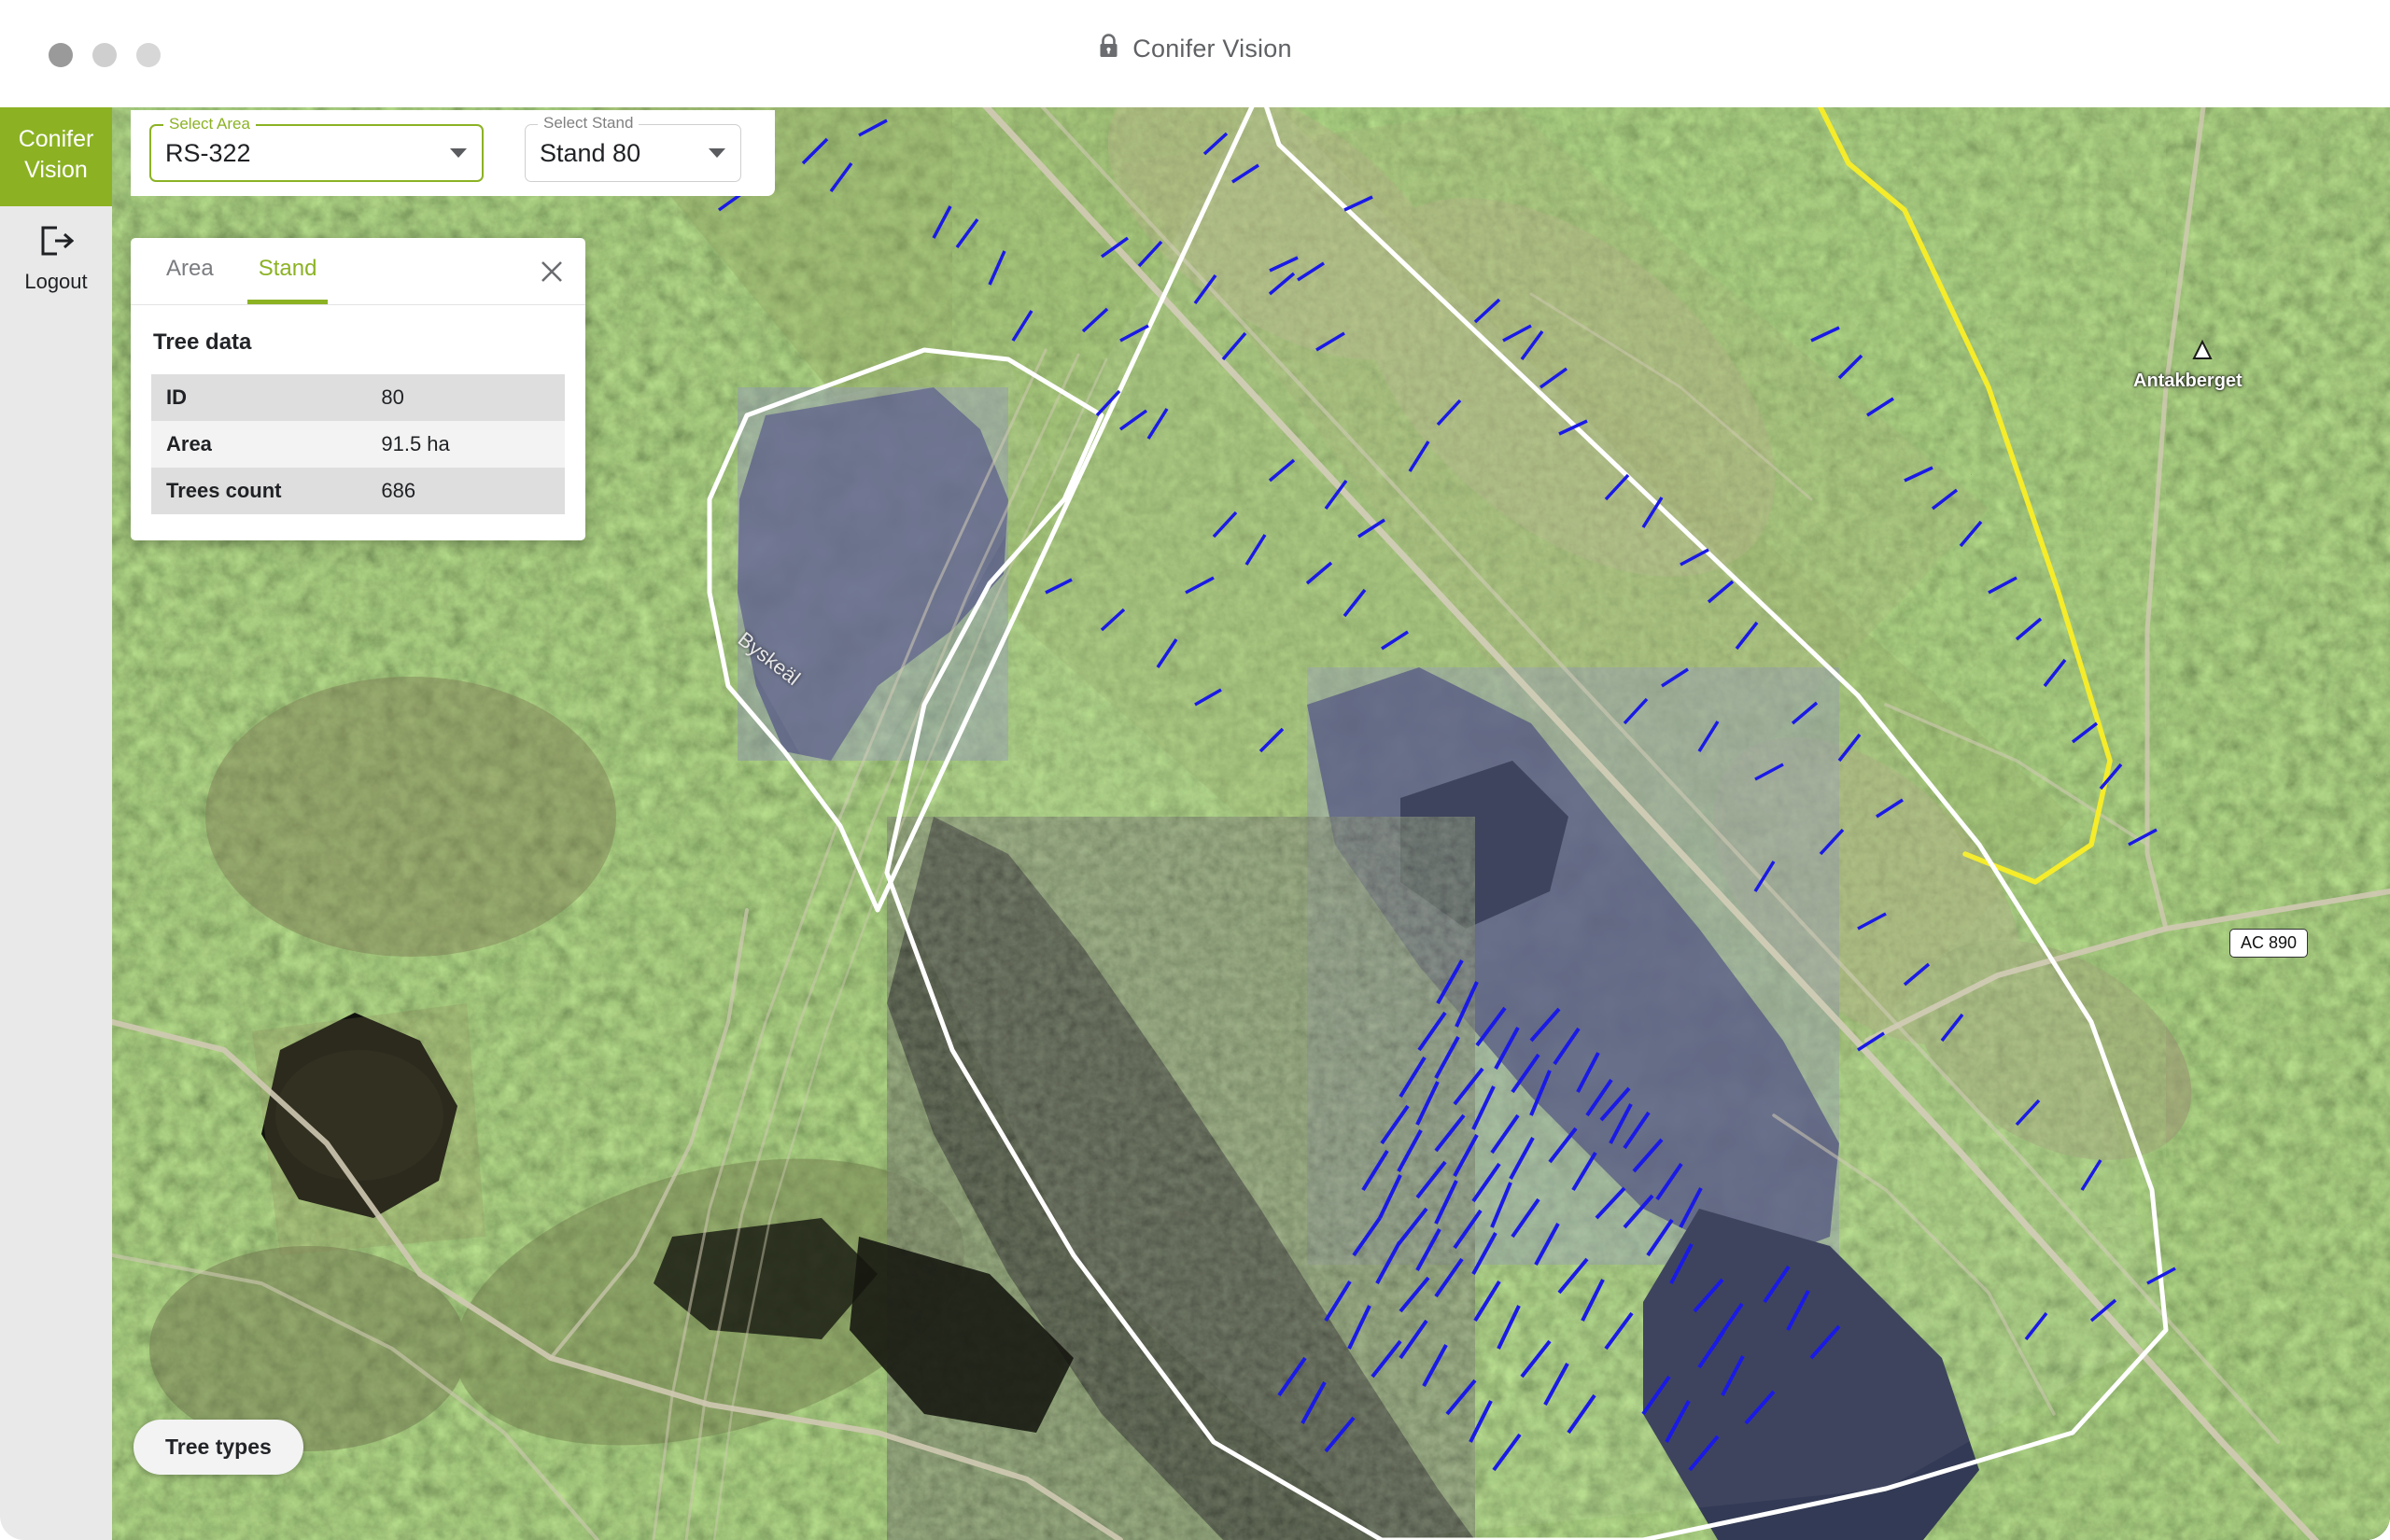 This screenshot has height=1540, width=2390. I want to click on app-logo: Conifer Vision, so click(56, 156).